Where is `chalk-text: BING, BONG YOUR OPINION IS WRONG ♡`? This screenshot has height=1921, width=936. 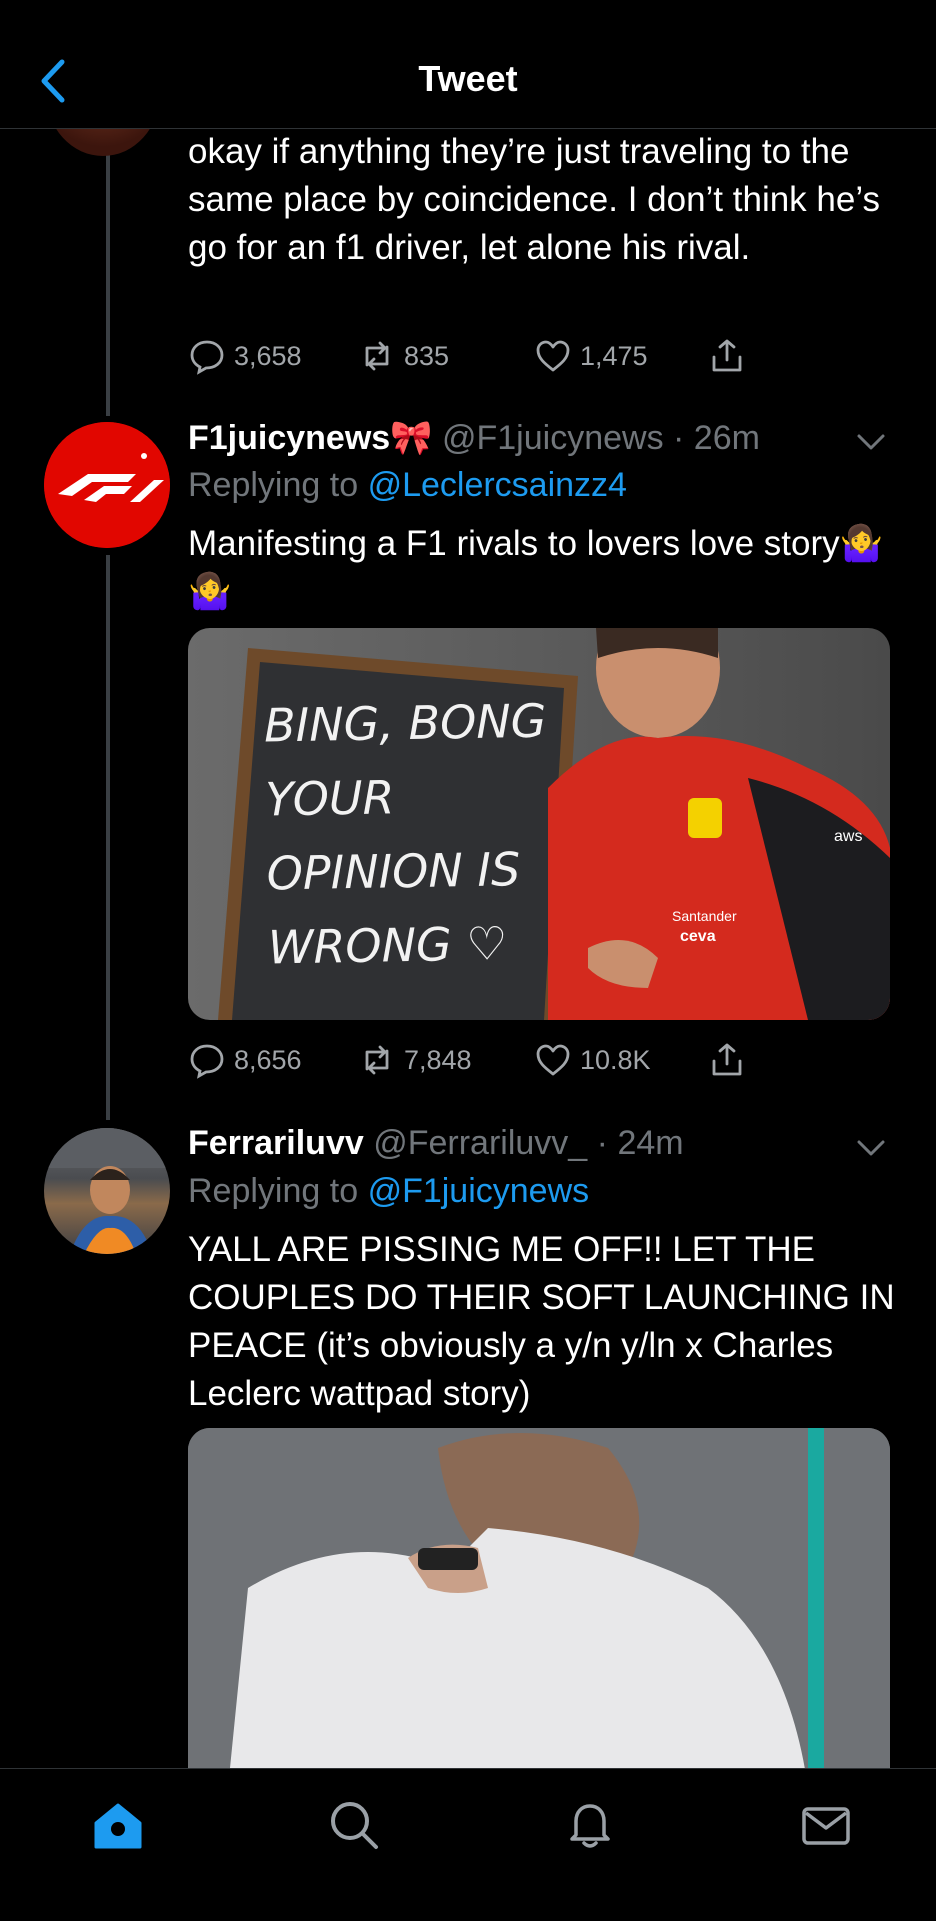
chalk-text: BING, BONG YOUR OPINION IS WRONG ♡ is located at coordinates (410, 833).